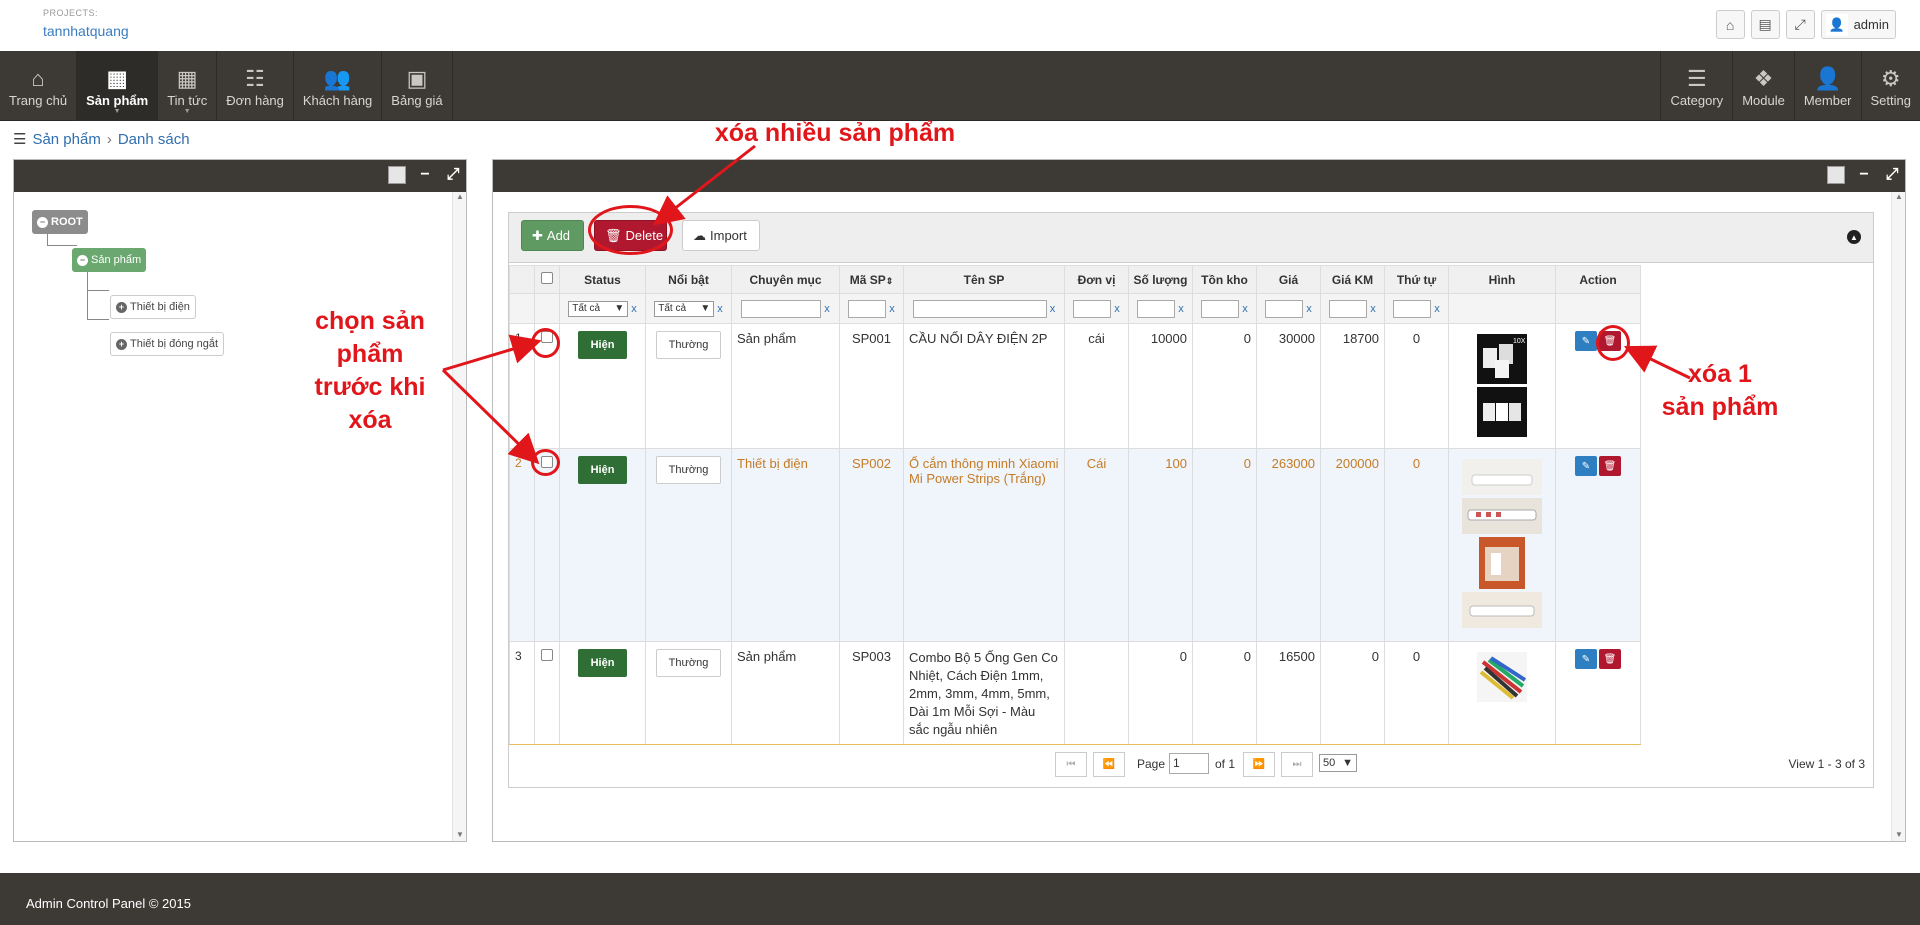 The image size is (1920, 925). What do you see at coordinates (984, 279) in the screenshot?
I see `col-name: Tên SP` at bounding box center [984, 279].